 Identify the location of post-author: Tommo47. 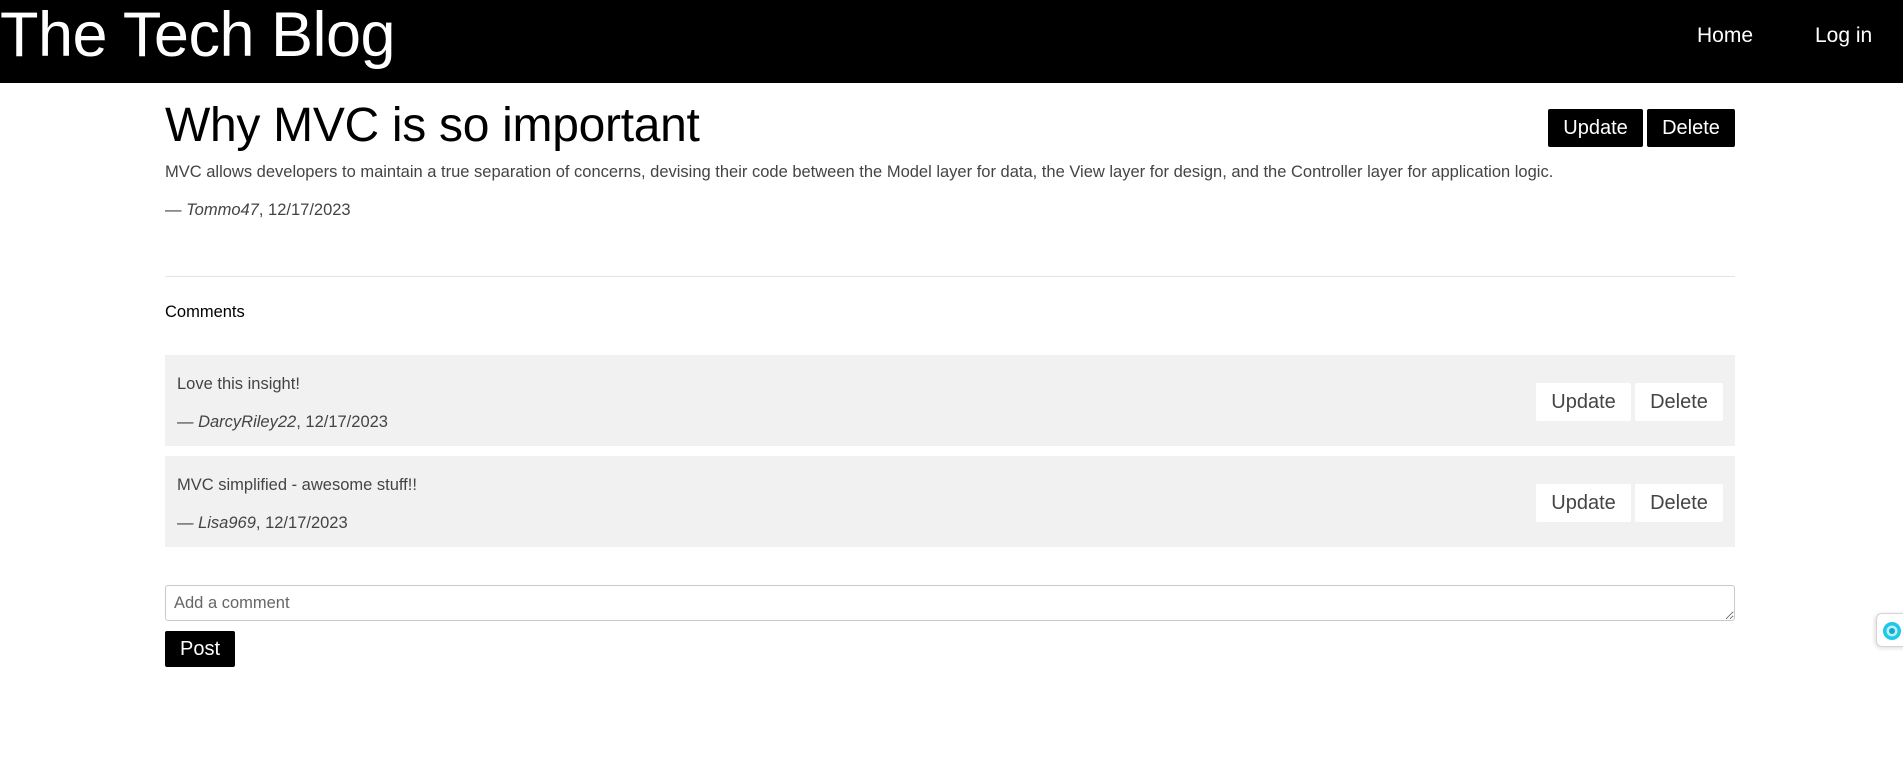
(222, 210).